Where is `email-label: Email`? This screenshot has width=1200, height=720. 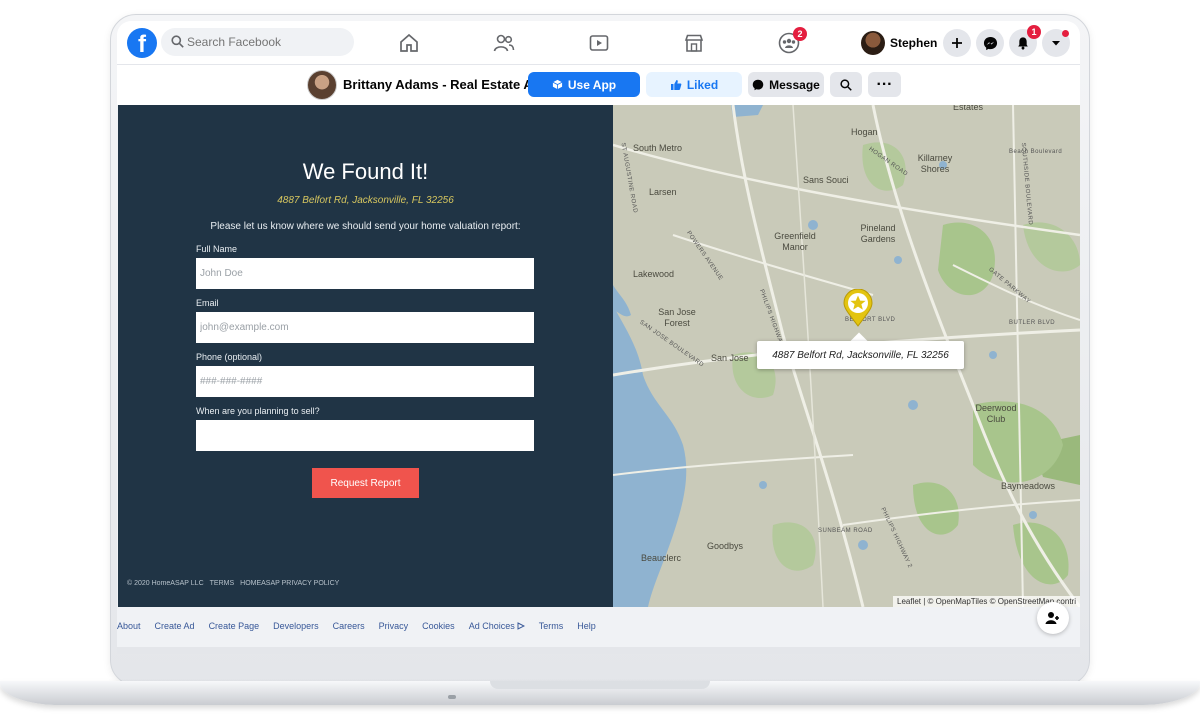 email-label: Email is located at coordinates (207, 303).